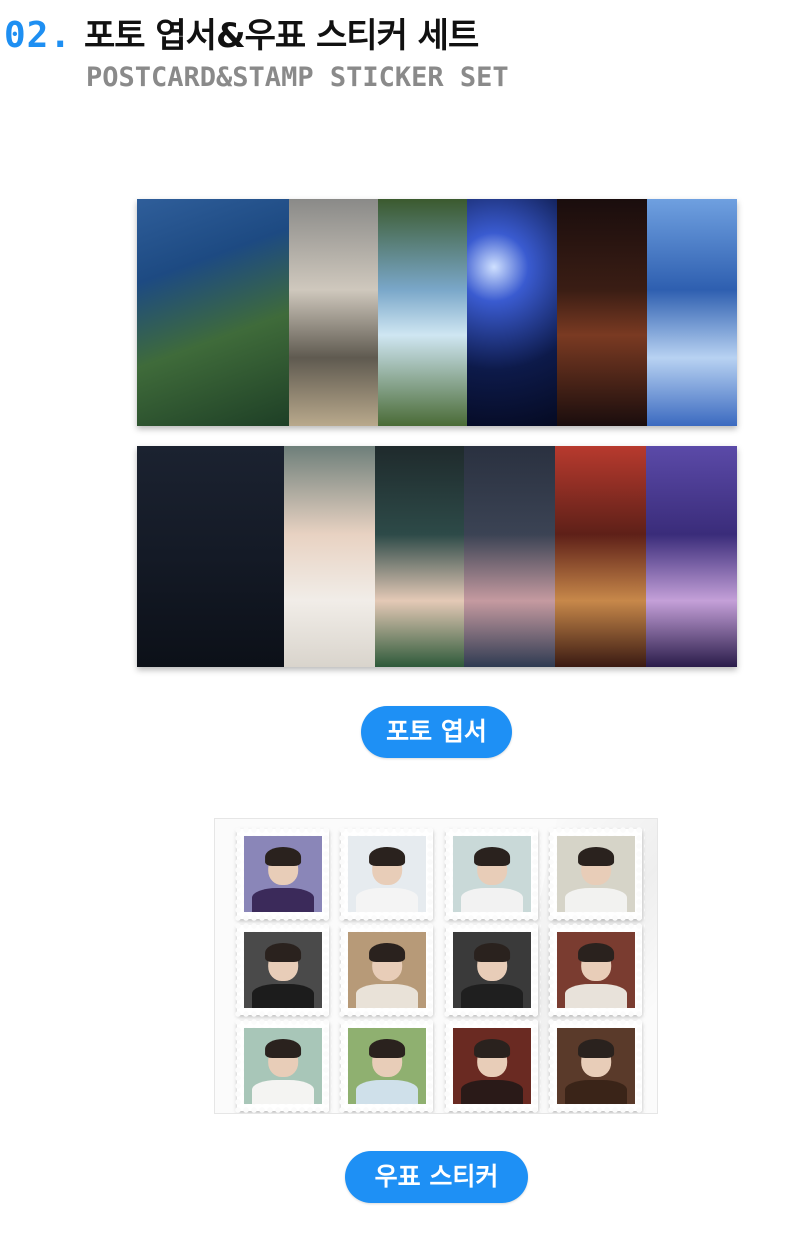 This screenshot has height=1244, width=786. I want to click on section-title: 포토 엽서&우표 스티커 세트, so click(281, 36).